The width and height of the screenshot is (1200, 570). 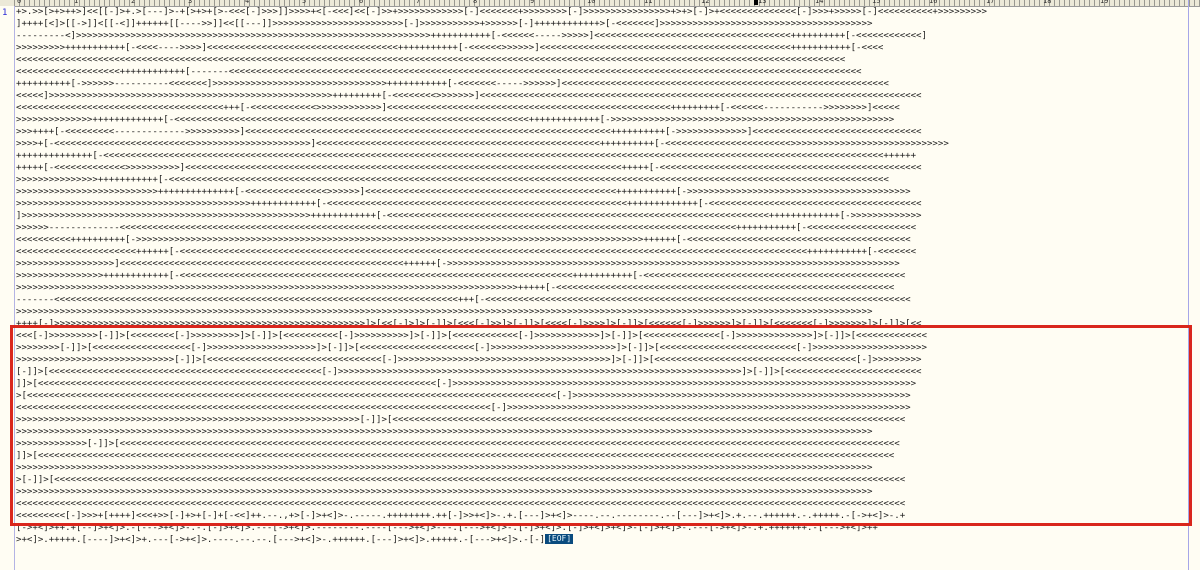 I want to click on ruler-label: 1, so click(x=76, y=2).